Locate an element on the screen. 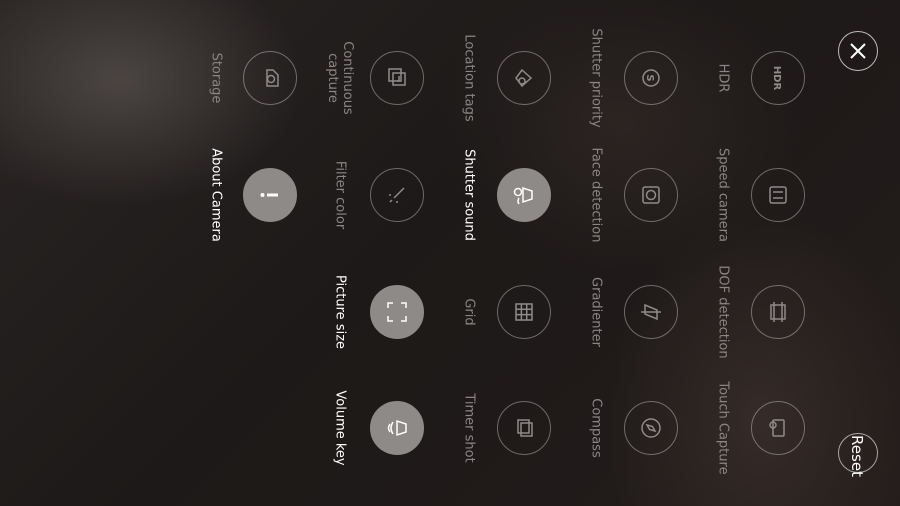 The width and height of the screenshot is (900, 506). volume-key-icon is located at coordinates (397, 428).